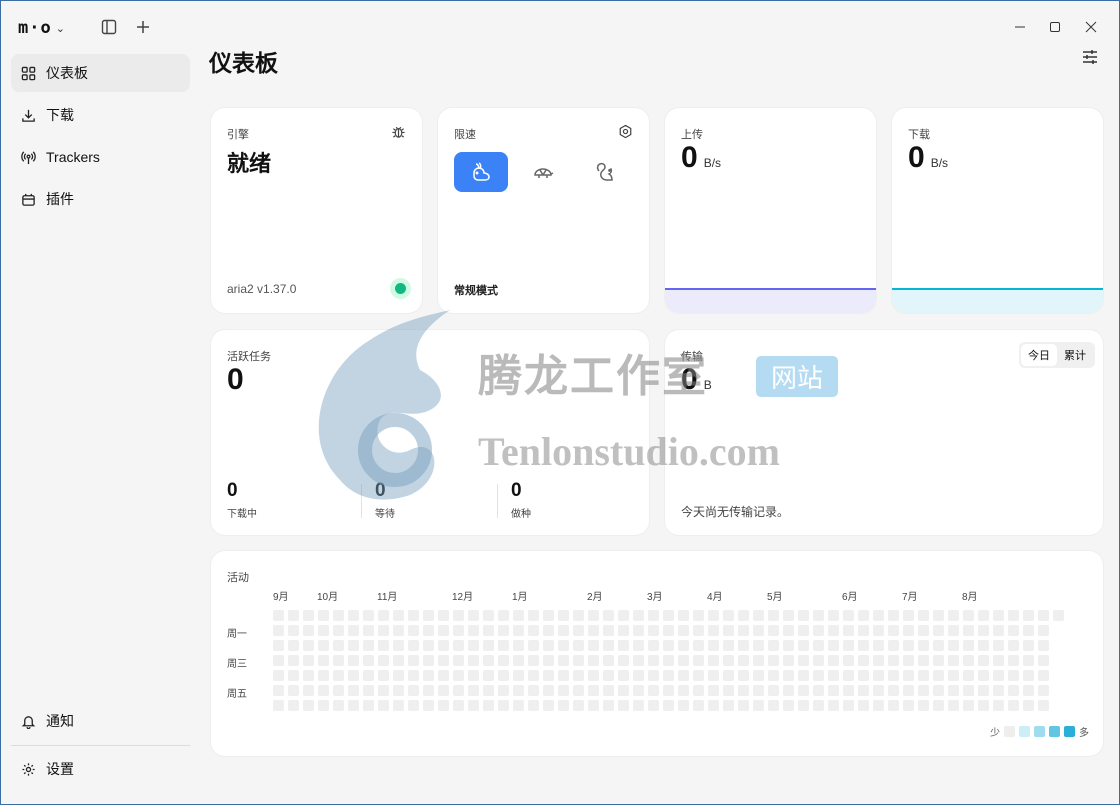 Image resolution: width=1120 pixels, height=805 pixels. What do you see at coordinates (41, 28) in the screenshot?
I see `app-logo-menu: m·o ⌄` at bounding box center [41, 28].